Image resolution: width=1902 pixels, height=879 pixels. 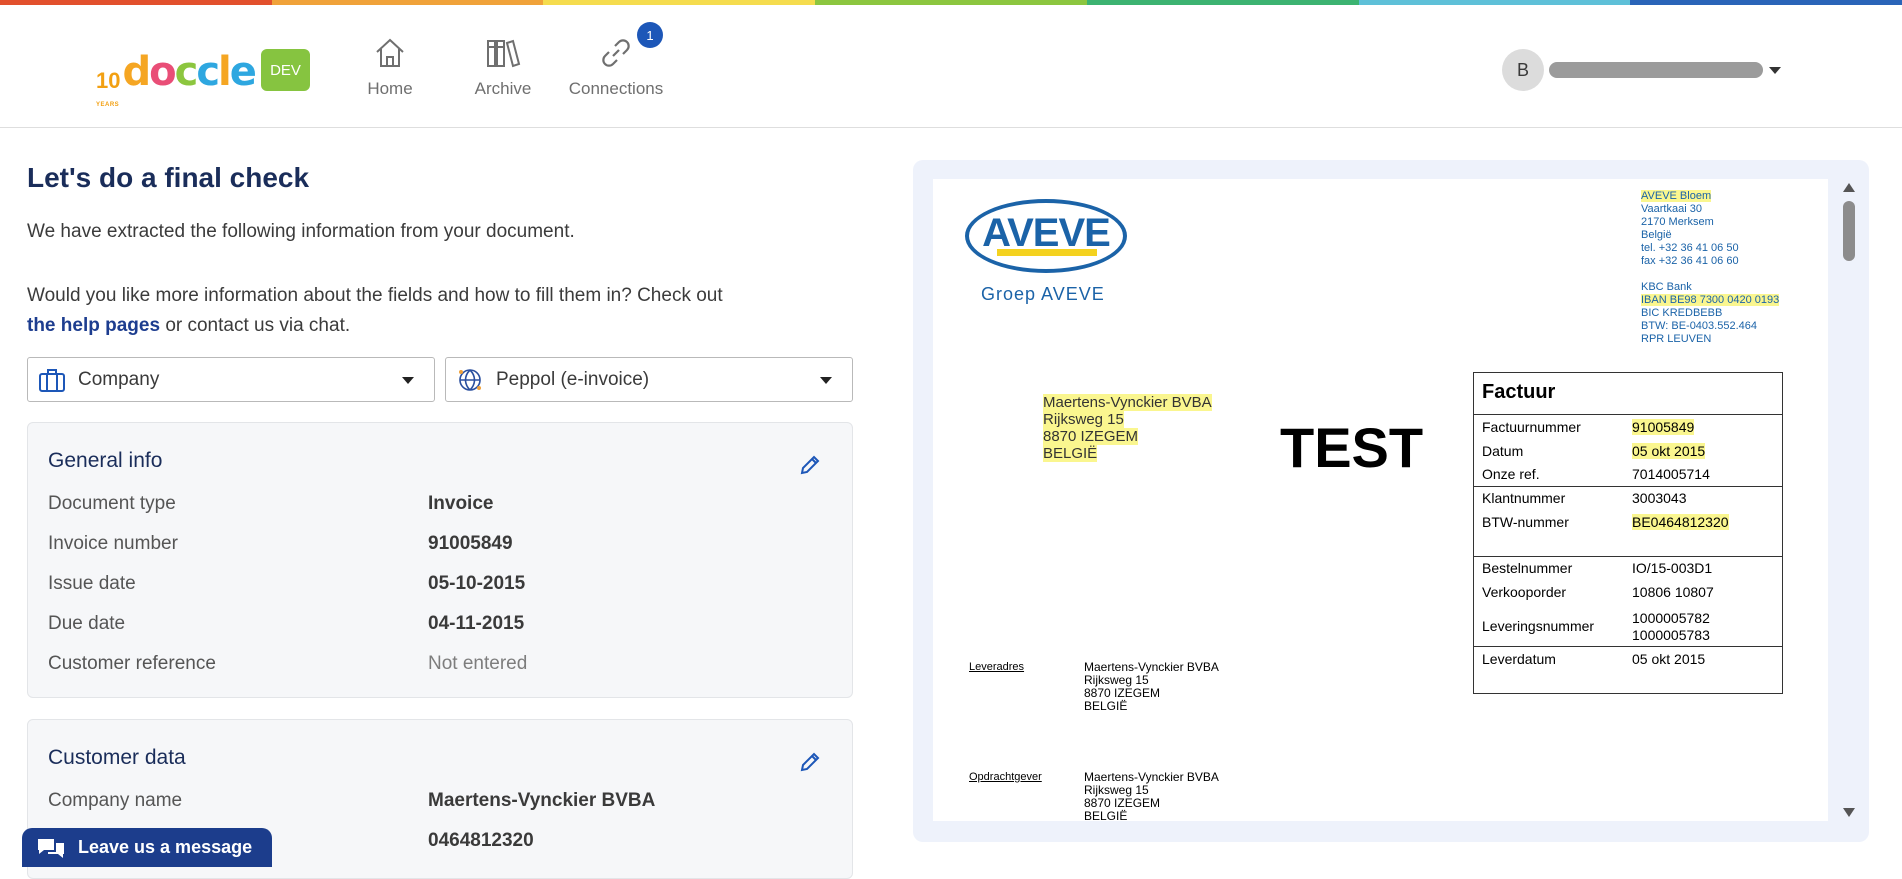 What do you see at coordinates (1669, 451) in the screenshot?
I see `invoice-value: 05 okt 2015` at bounding box center [1669, 451].